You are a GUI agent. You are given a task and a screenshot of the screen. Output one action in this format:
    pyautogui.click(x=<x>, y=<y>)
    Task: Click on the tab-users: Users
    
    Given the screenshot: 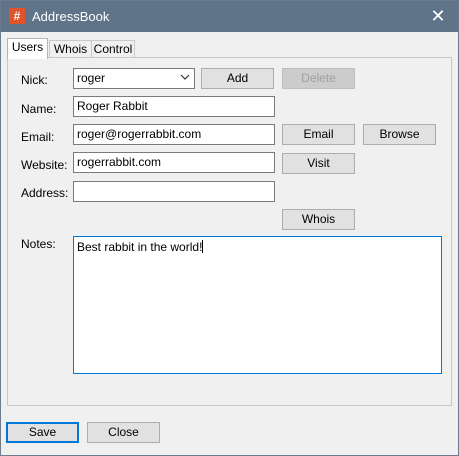 What is the action you would take?
    pyautogui.click(x=27, y=48)
    